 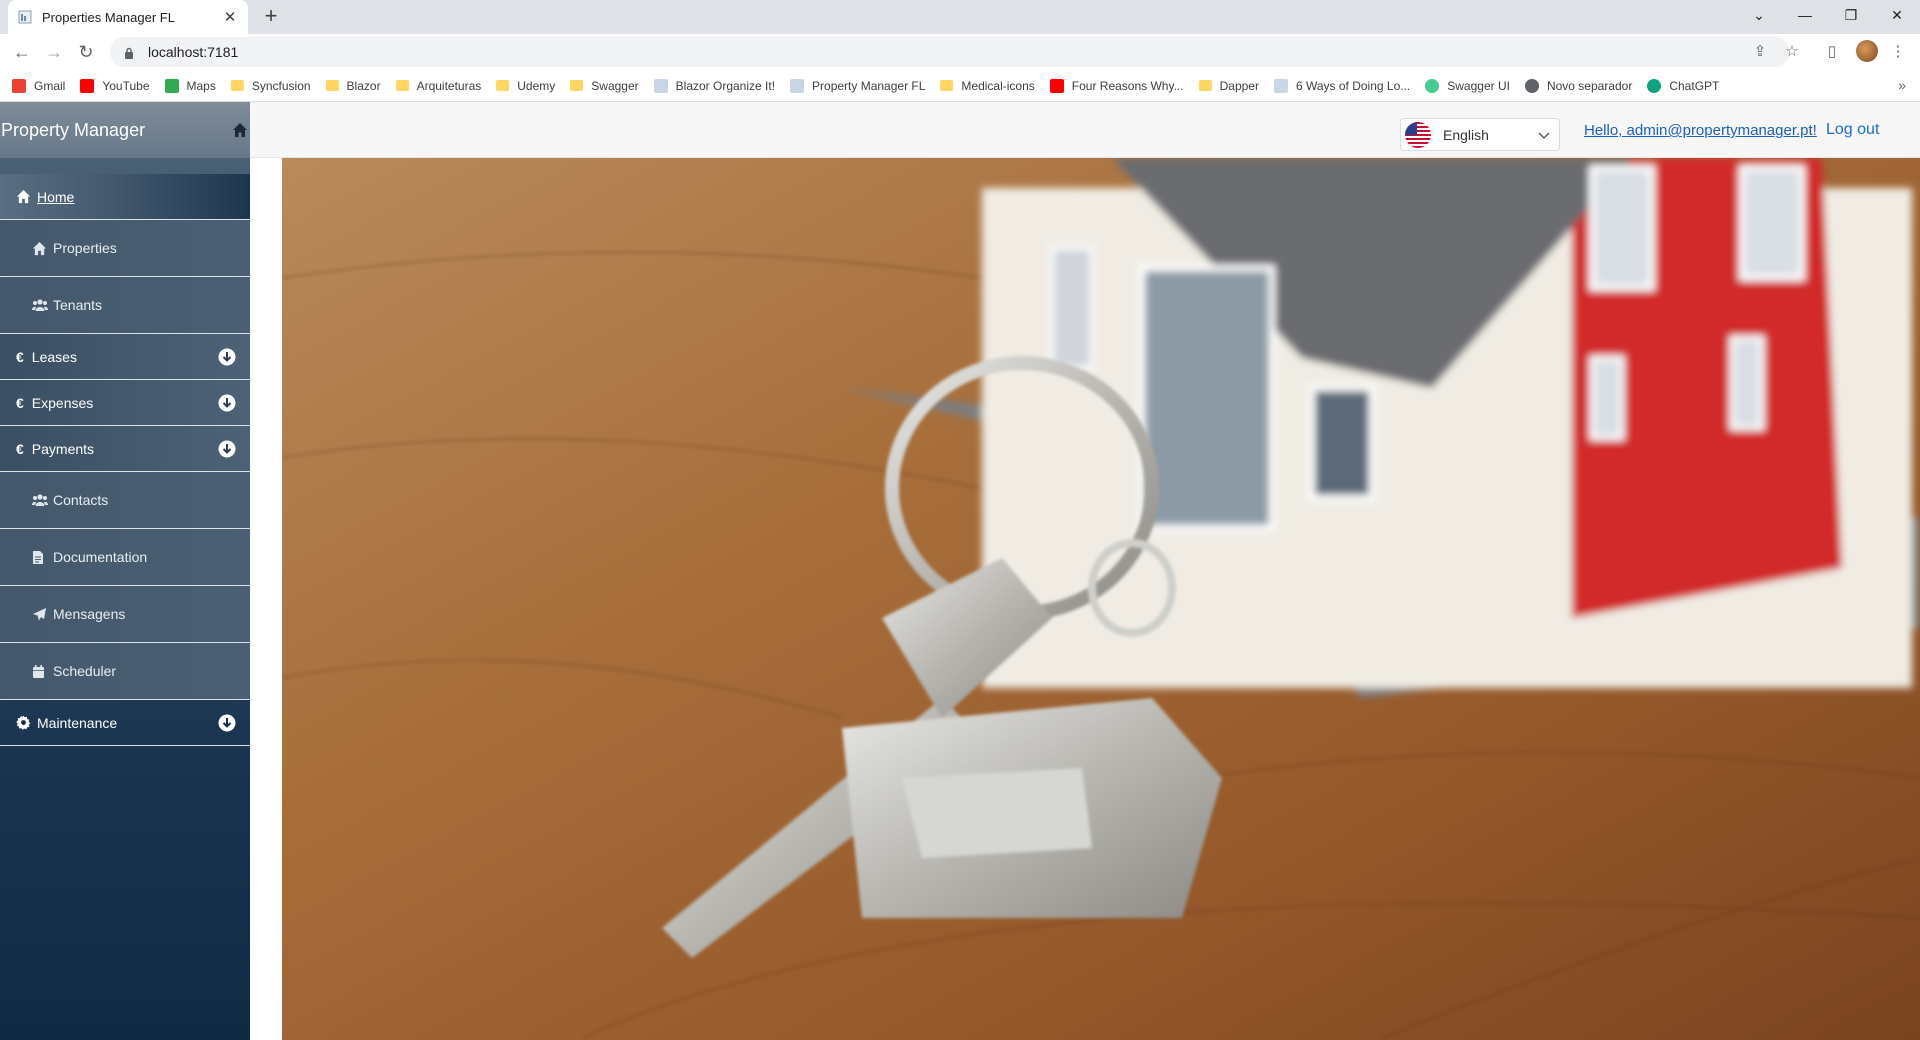 What do you see at coordinates (62, 402) in the screenshot?
I see `nav-label-expenses: Expenses` at bounding box center [62, 402].